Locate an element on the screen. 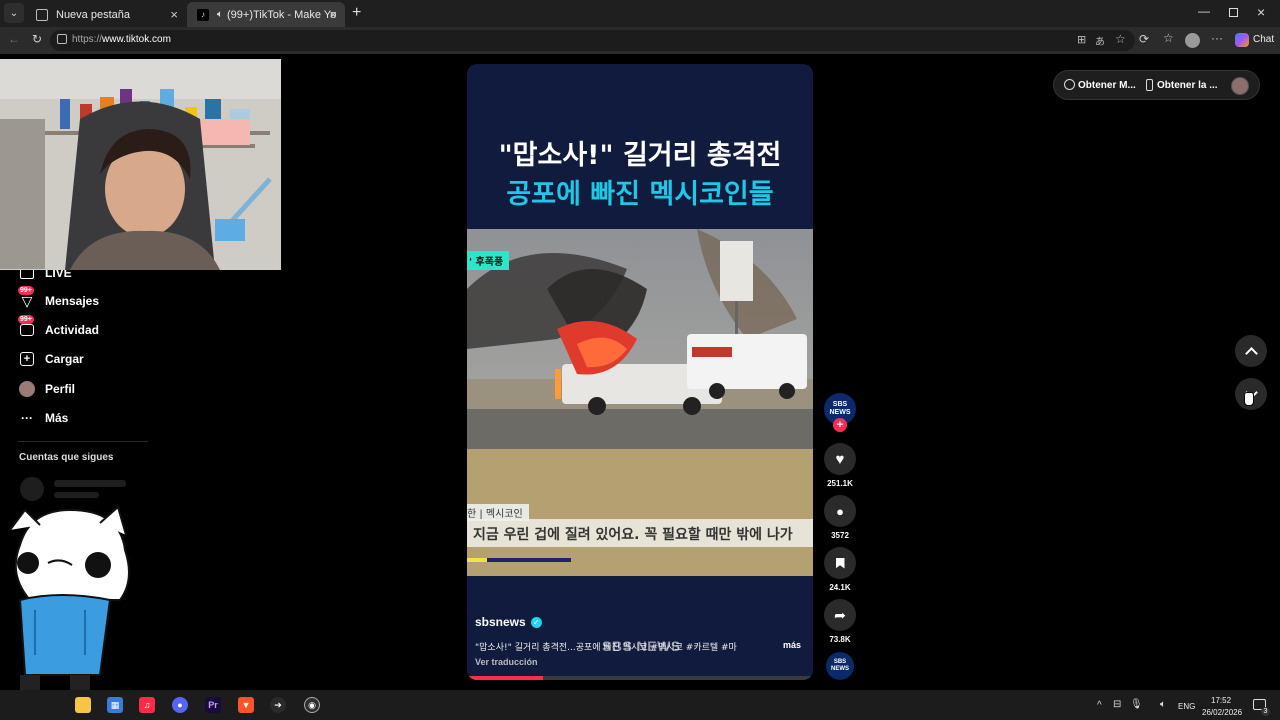  back-icon: ← is located at coordinates (14, 39).